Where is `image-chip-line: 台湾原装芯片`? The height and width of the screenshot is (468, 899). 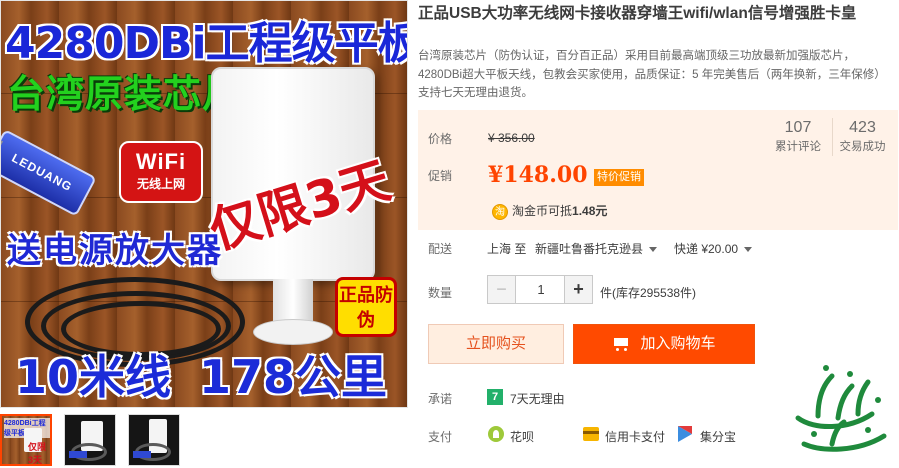
image-chip-line: 台湾原装芯片 is located at coordinates (124, 94).